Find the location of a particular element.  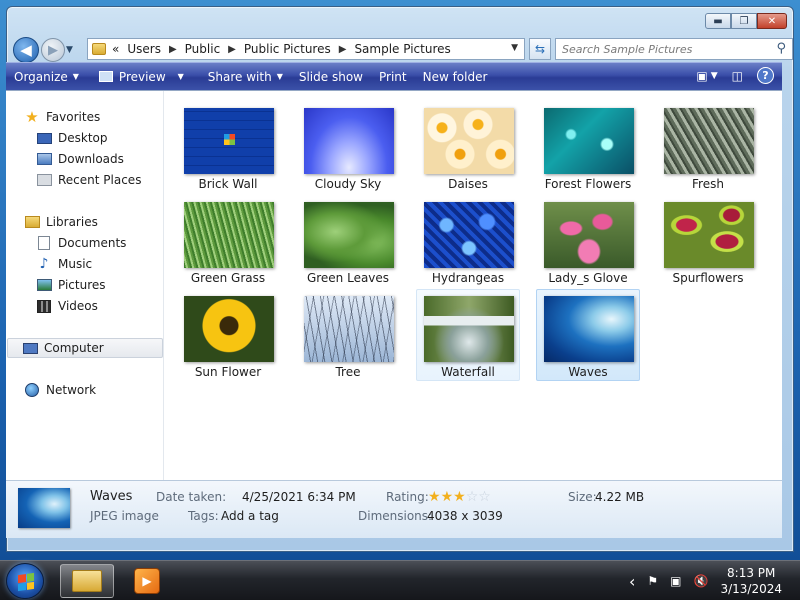

close-button: ✕ is located at coordinates (772, 21).